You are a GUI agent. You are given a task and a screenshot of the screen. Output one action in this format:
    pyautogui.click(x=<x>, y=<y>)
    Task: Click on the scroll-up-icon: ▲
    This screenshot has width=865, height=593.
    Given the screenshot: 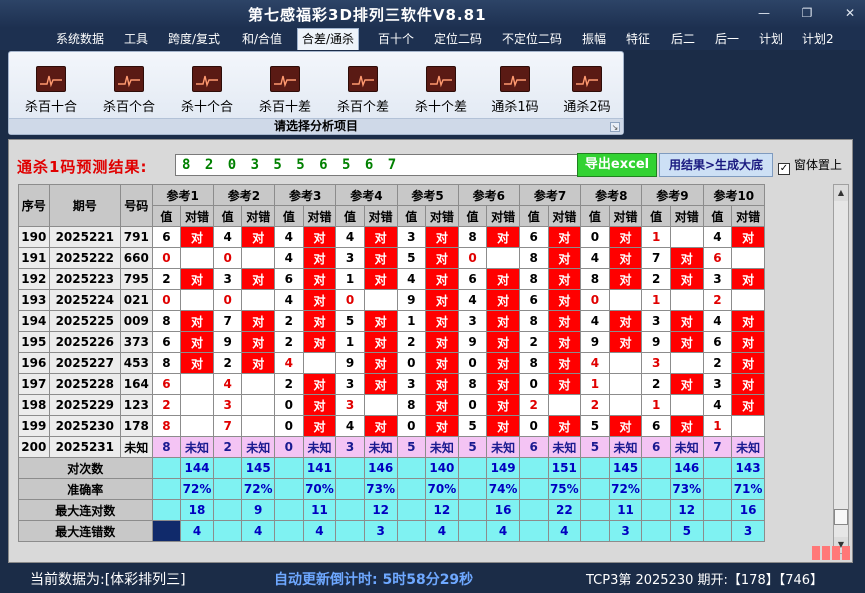 What is the action you would take?
    pyautogui.click(x=841, y=193)
    